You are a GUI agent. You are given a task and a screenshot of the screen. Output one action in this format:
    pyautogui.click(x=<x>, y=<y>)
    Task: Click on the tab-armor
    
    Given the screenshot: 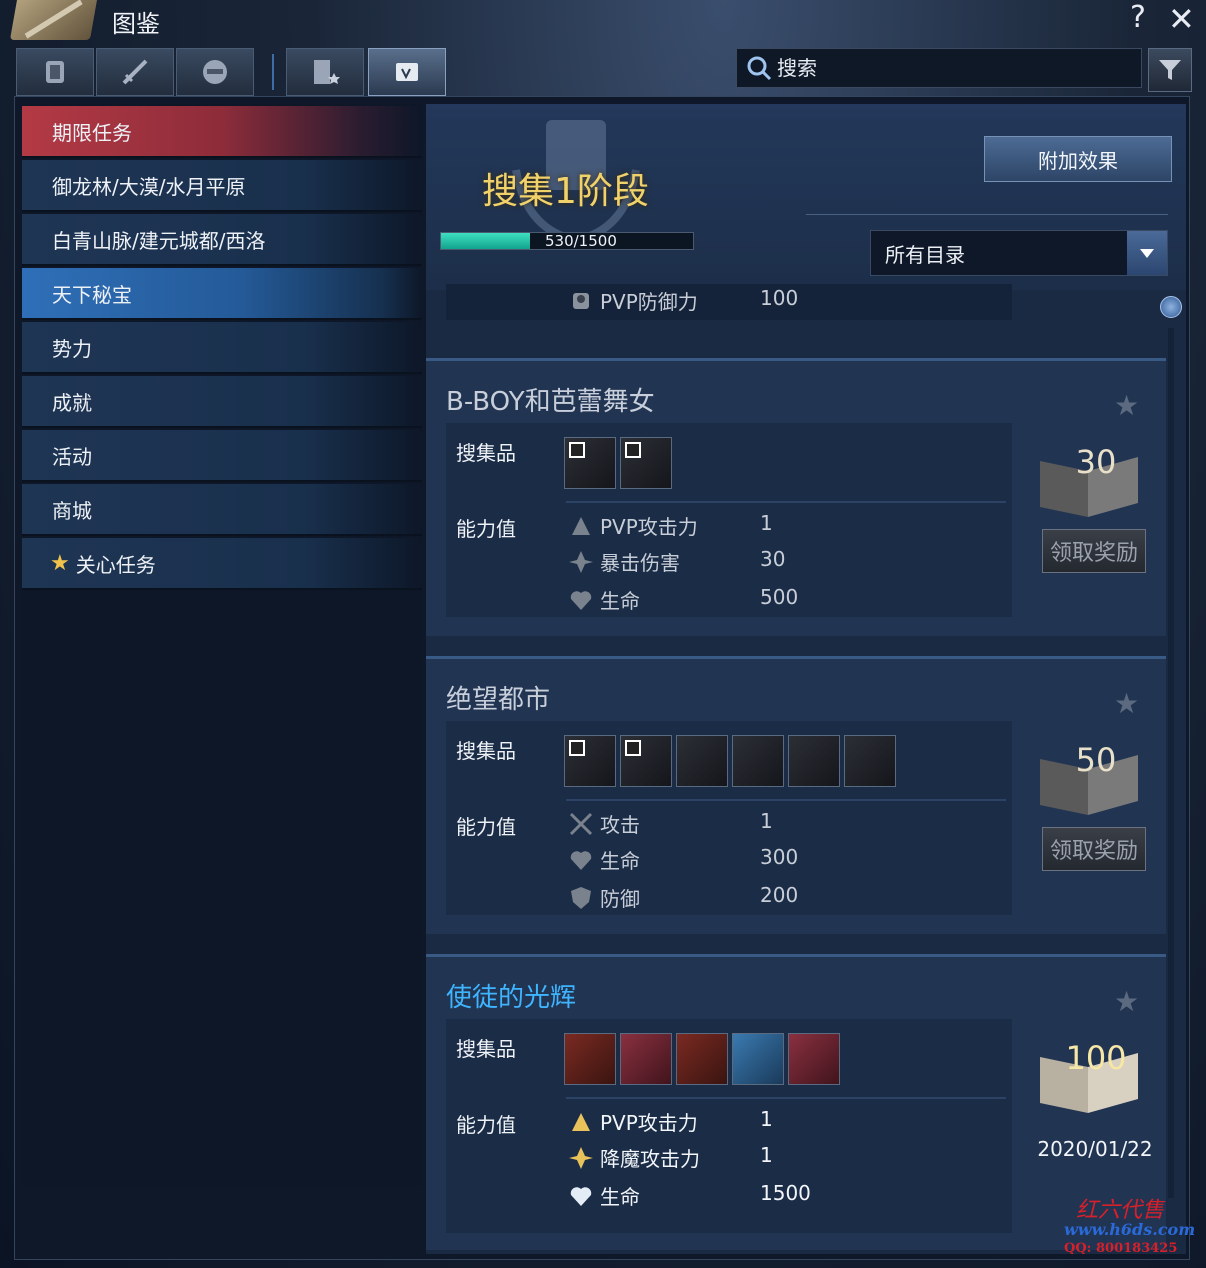 What is the action you would take?
    pyautogui.click(x=55, y=72)
    